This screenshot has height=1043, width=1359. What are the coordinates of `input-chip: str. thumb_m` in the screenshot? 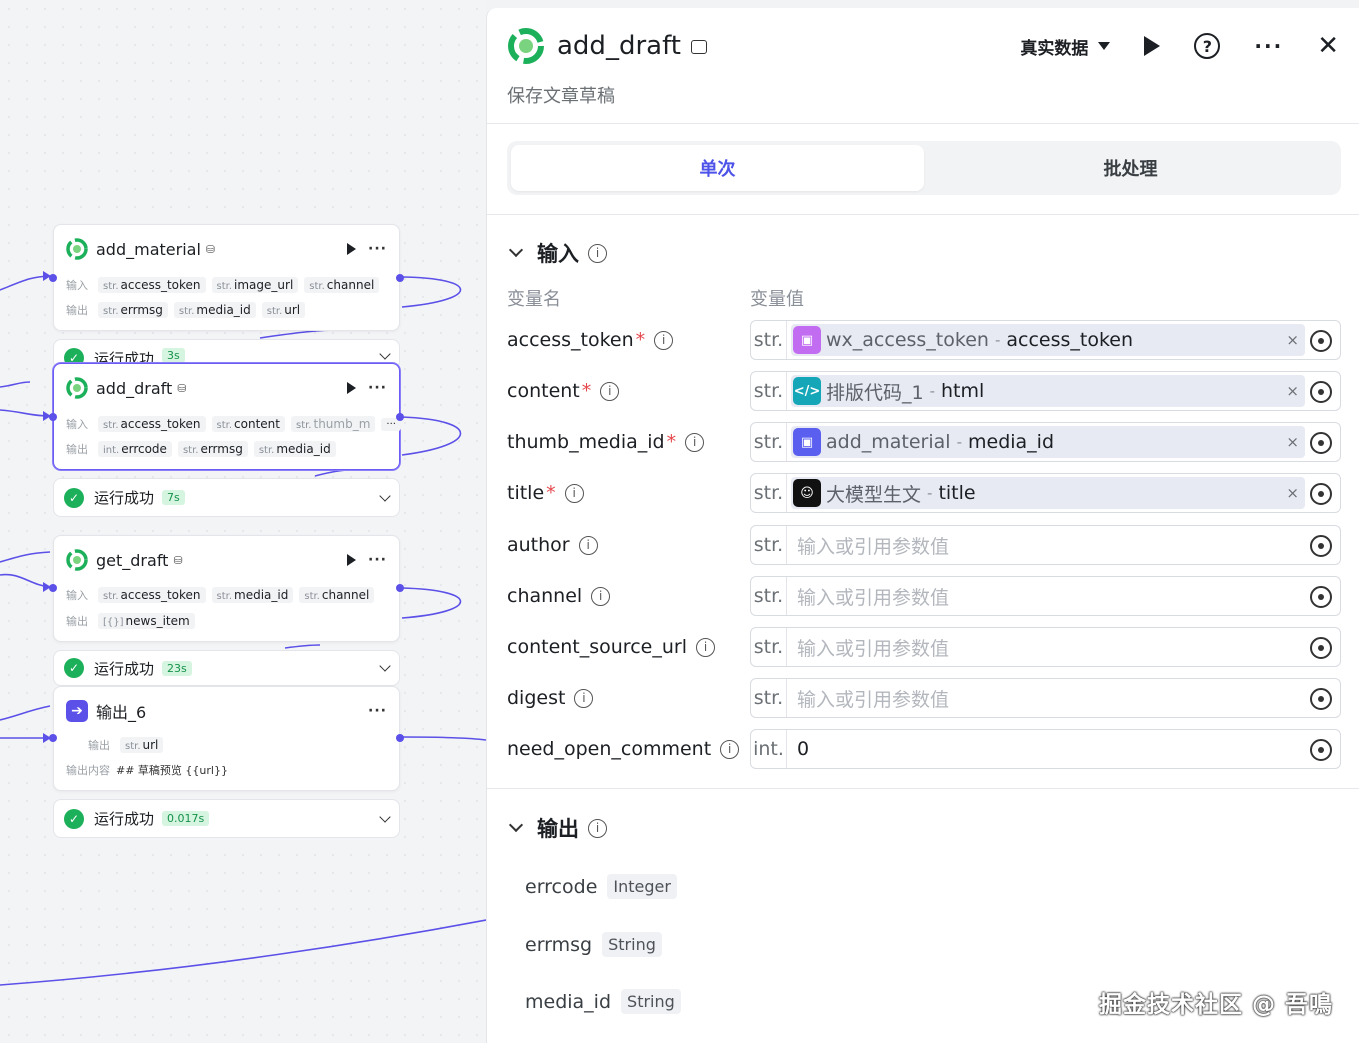 It's located at (333, 424).